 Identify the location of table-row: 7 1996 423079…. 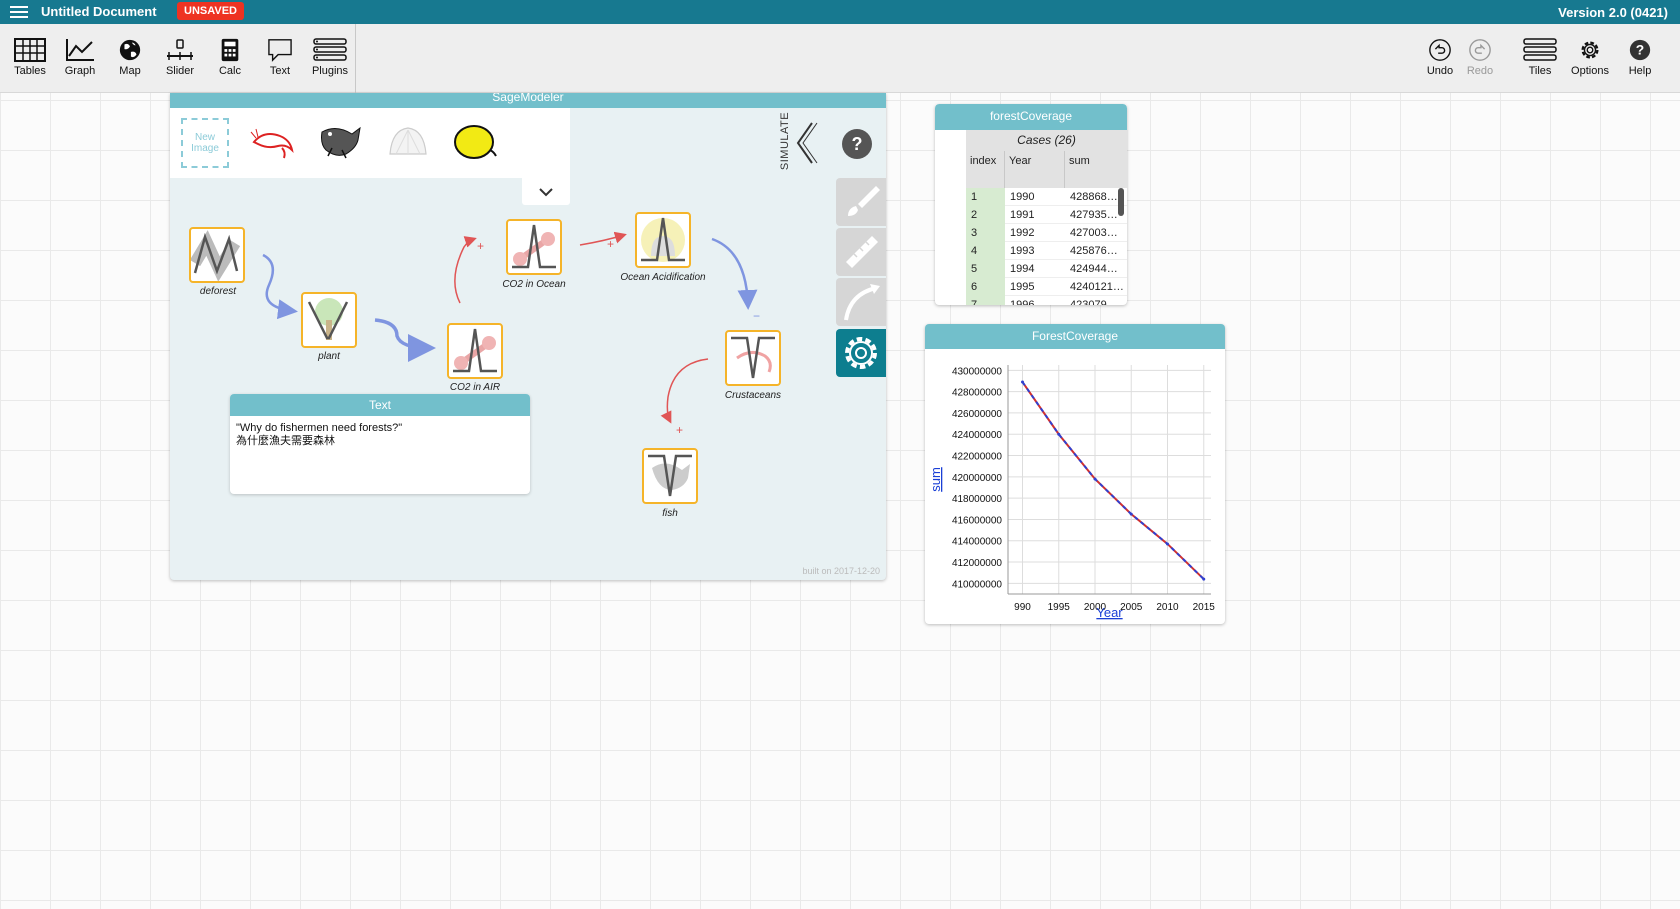
(1046, 300).